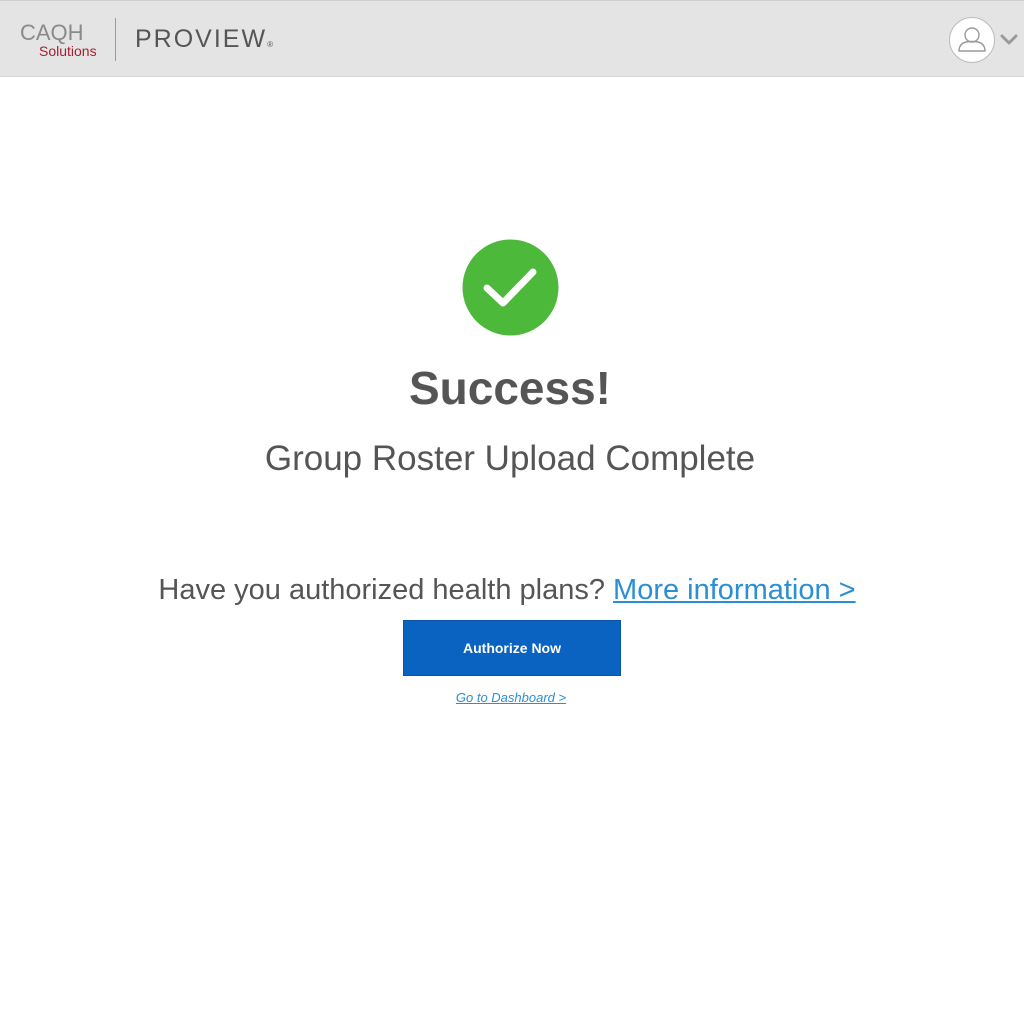 This screenshot has height=1024, width=1024. I want to click on caqh-logo-text: CAQH, so click(52, 32).